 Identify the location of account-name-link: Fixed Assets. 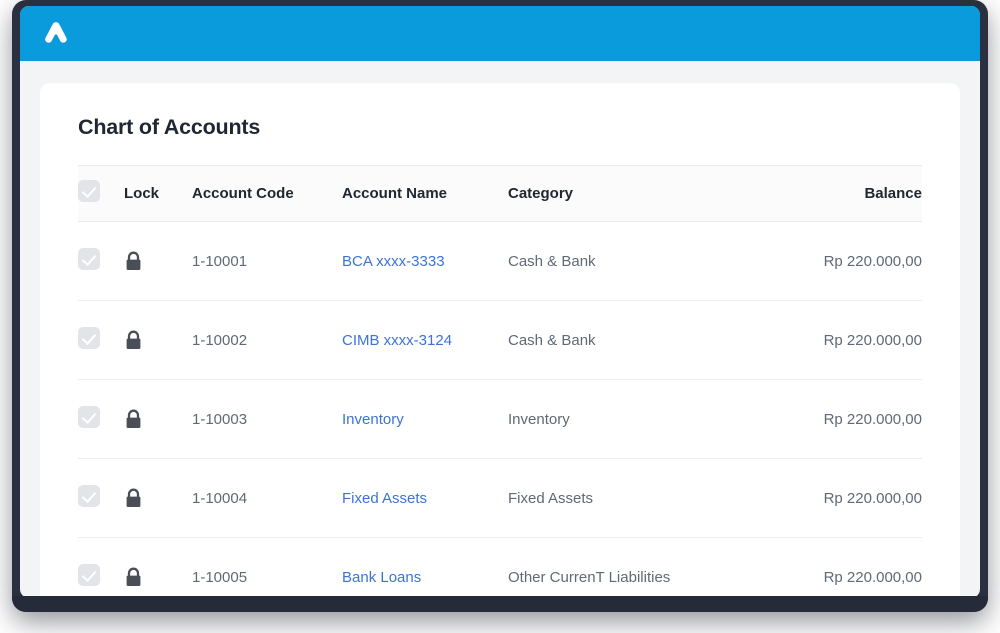
(384, 498).